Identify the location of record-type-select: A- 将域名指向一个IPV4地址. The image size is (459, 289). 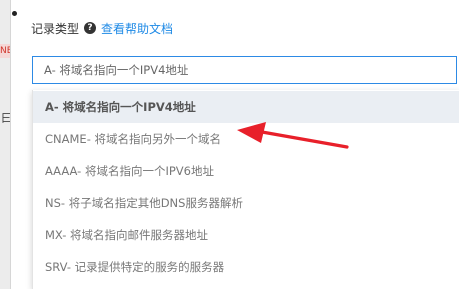
(244, 70).